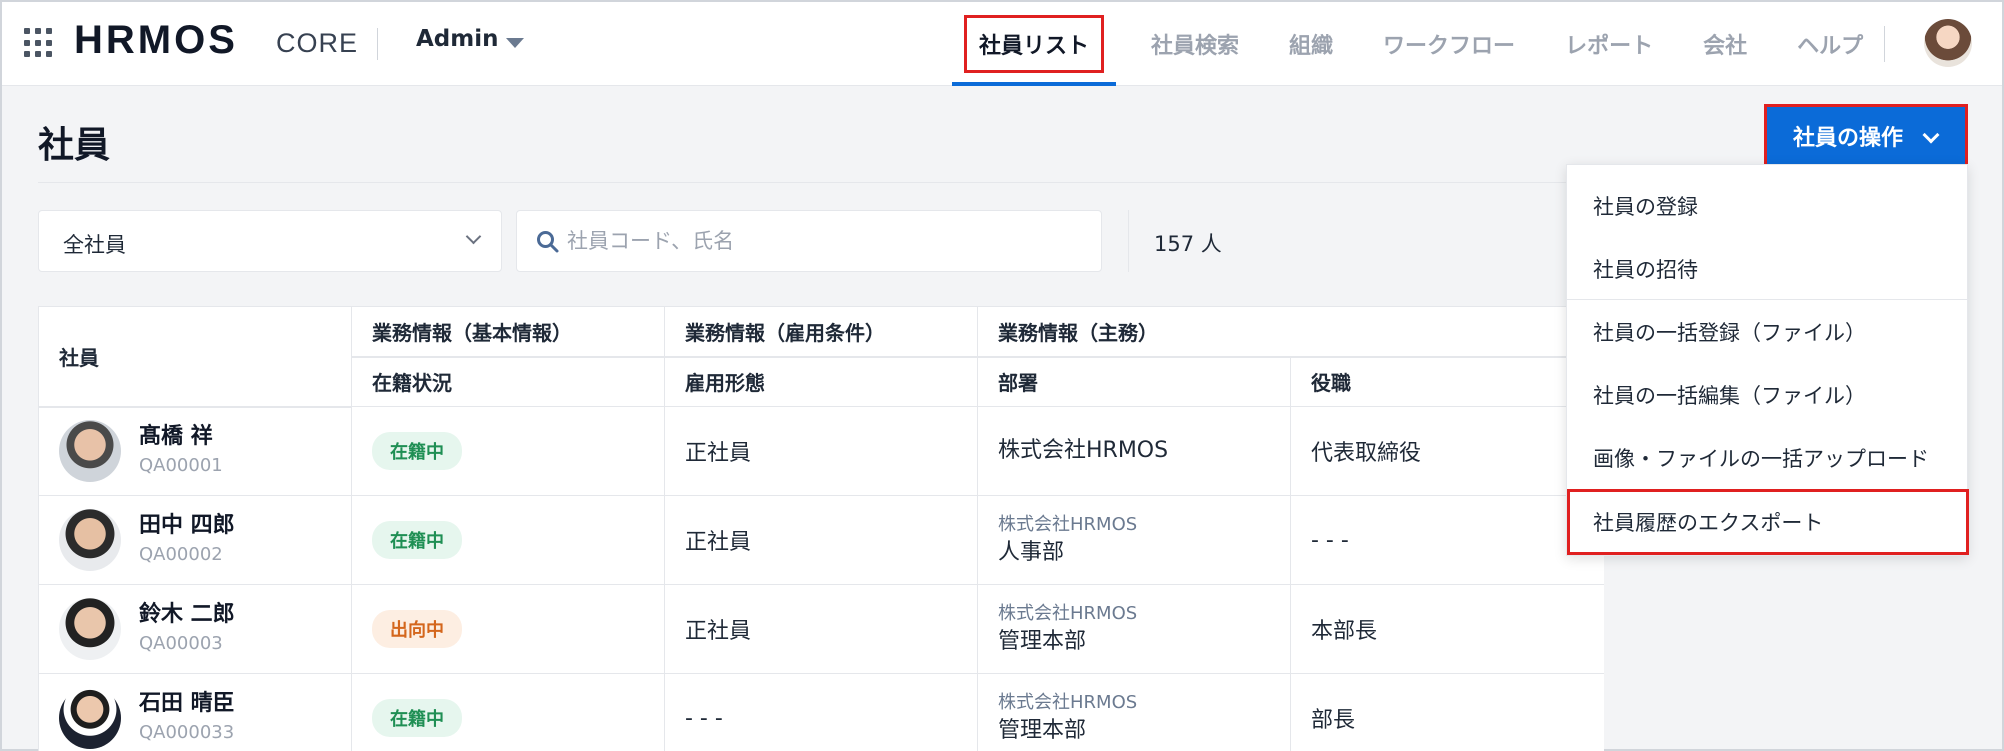  Describe the element at coordinates (317, 43) in the screenshot. I see `logo-product: CORE` at that location.